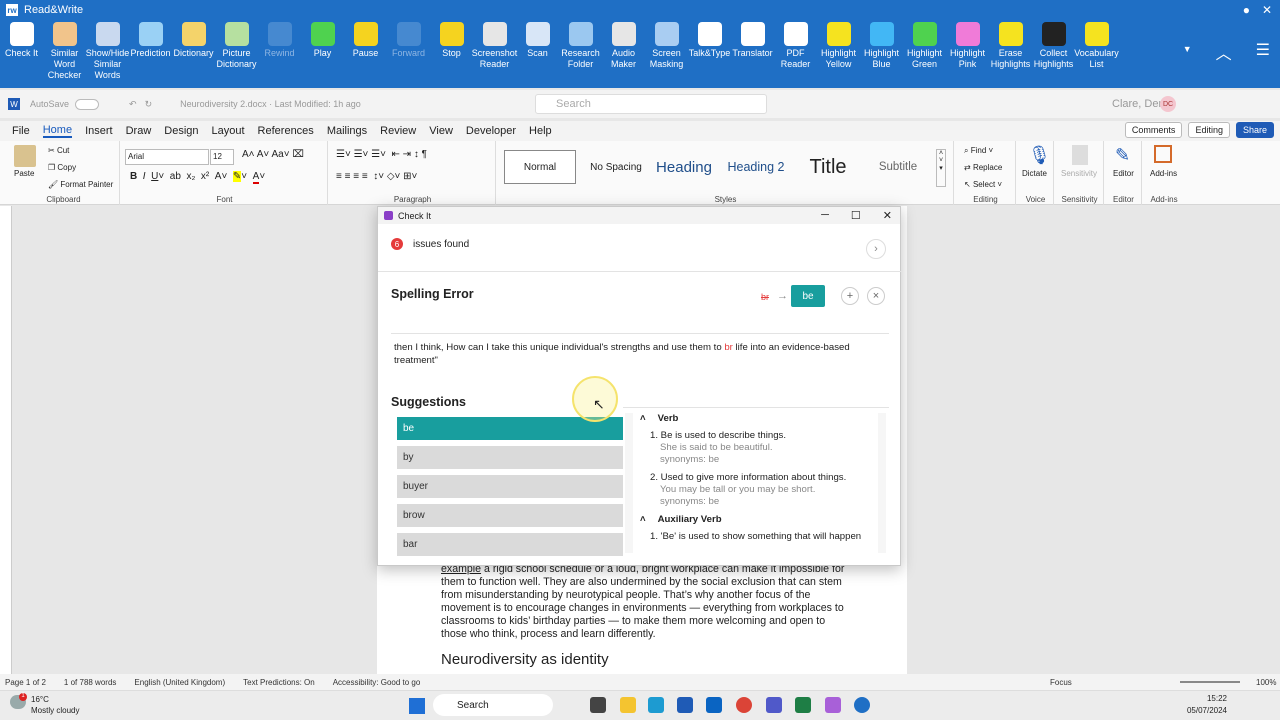 The height and width of the screenshot is (720, 1280). I want to click on language: English (United Kingdom), so click(179, 682).